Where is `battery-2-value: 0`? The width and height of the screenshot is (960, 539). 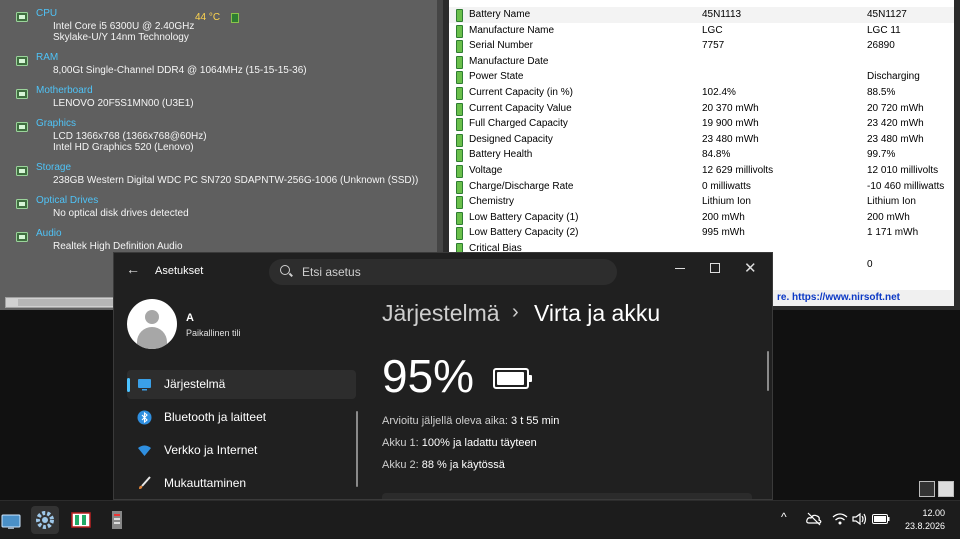
battery-2-value: 0 is located at coordinates (870, 264).